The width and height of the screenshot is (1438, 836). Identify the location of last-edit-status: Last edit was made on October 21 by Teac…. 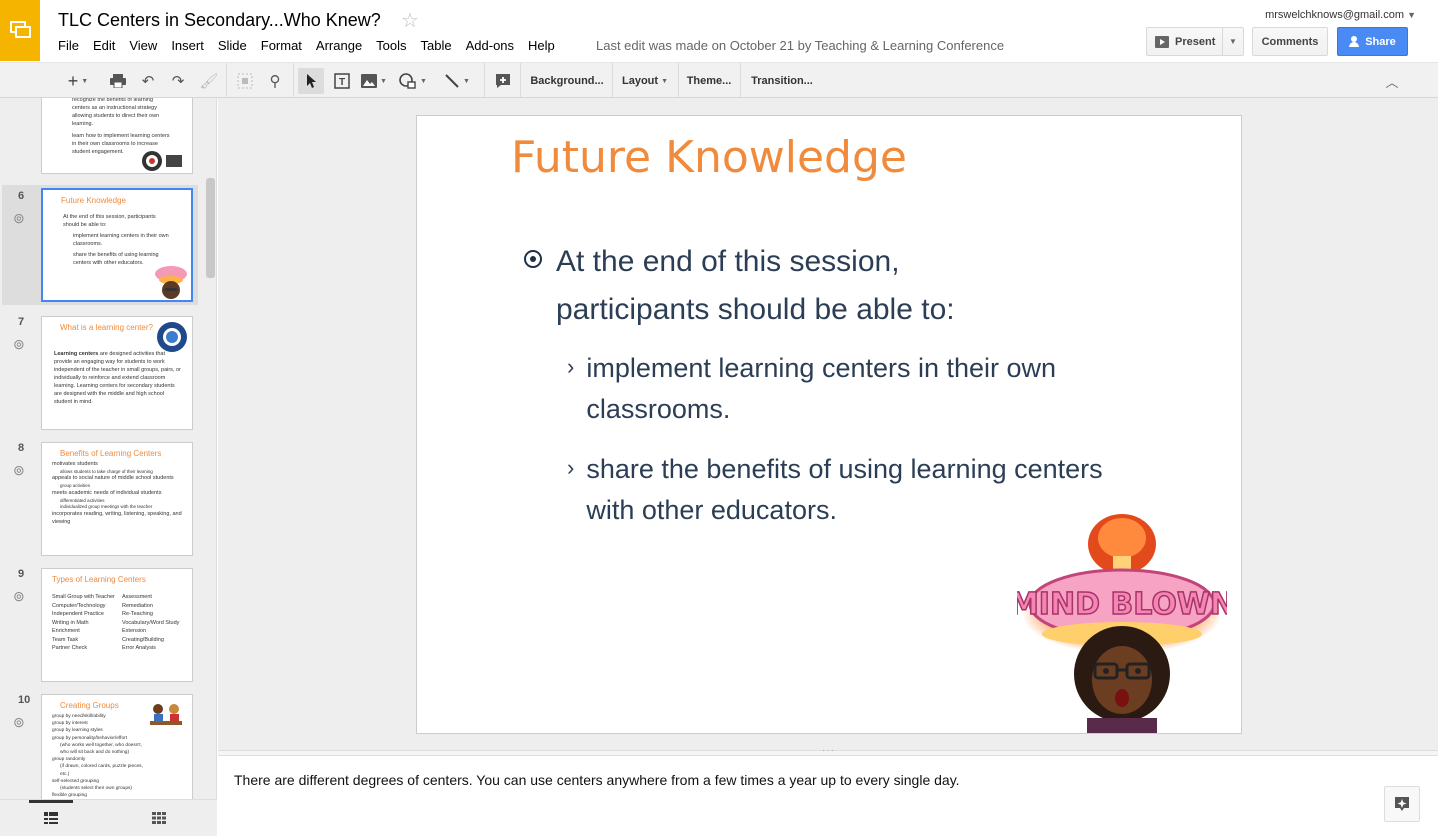
(800, 45).